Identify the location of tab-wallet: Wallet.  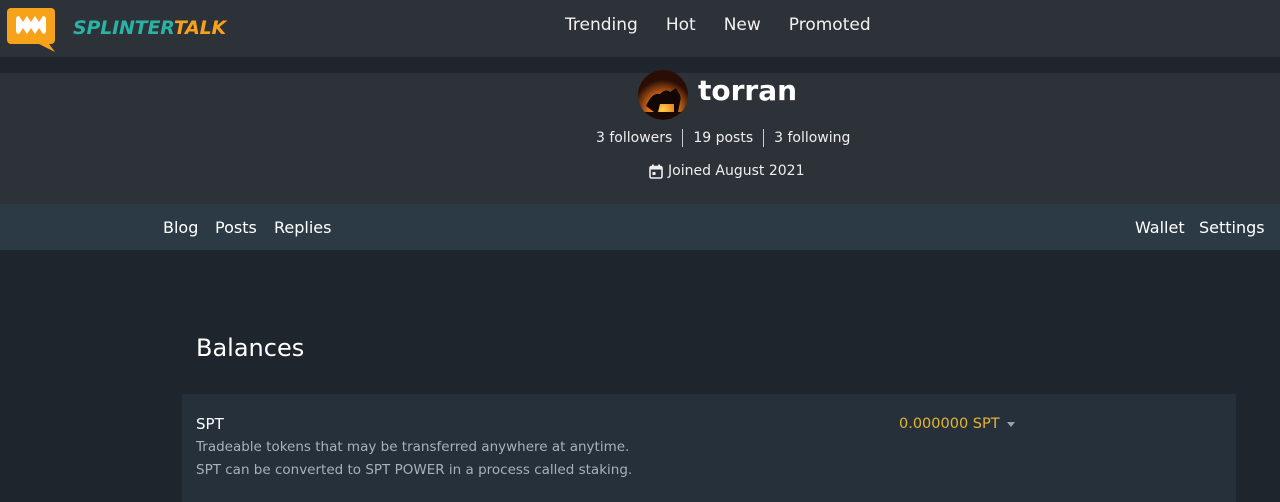
(1160, 228).